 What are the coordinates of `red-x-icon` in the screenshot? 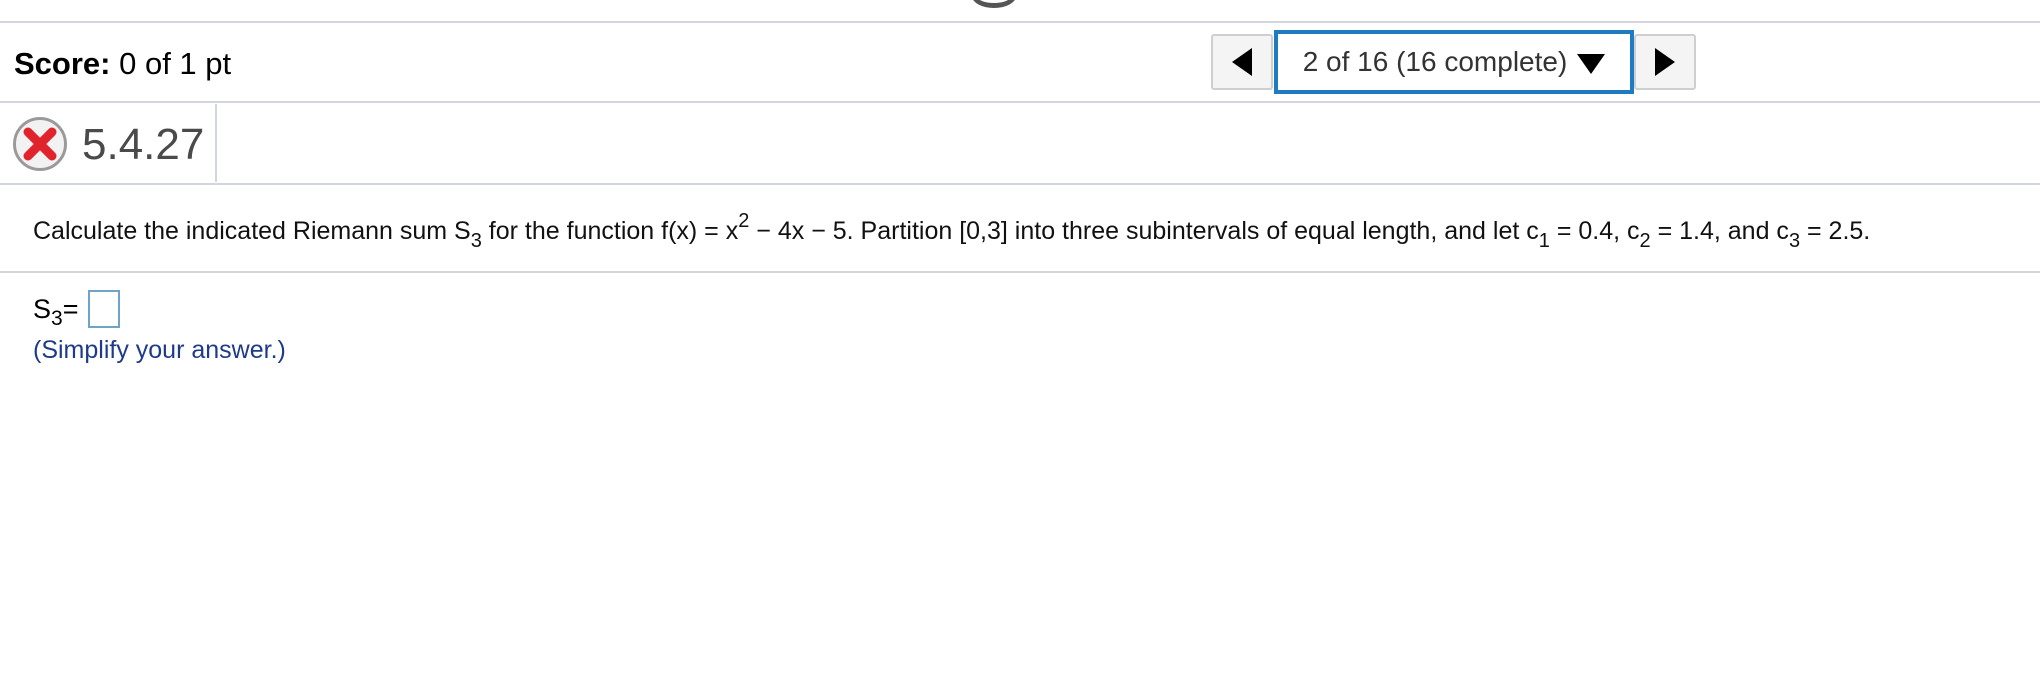 It's located at (40, 144).